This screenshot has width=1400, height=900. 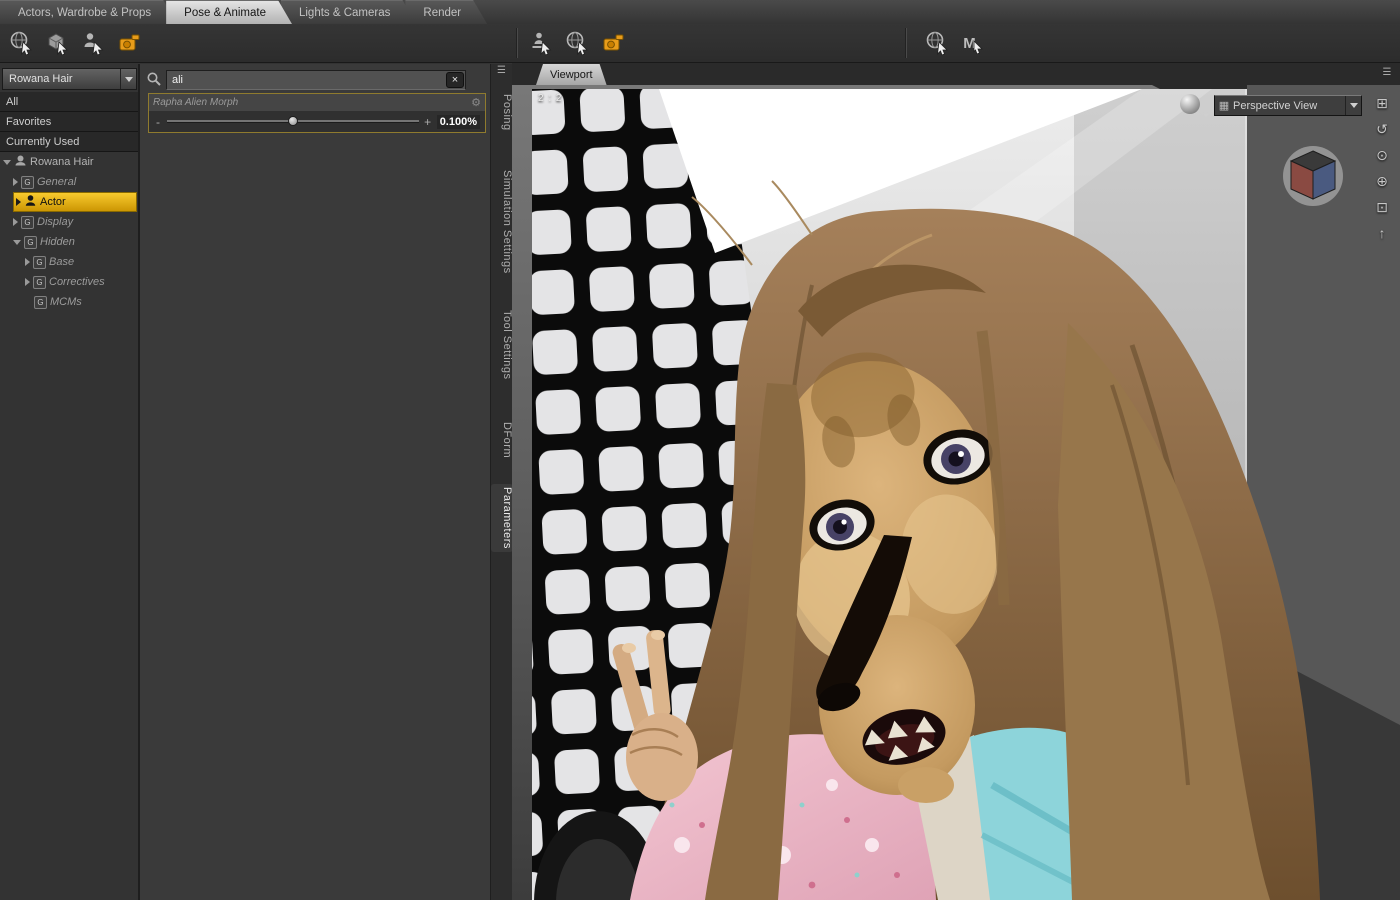 What do you see at coordinates (317, 113) in the screenshot?
I see `parameter-widget: Rapha Alien Morph ⚙ - + 0.100%` at bounding box center [317, 113].